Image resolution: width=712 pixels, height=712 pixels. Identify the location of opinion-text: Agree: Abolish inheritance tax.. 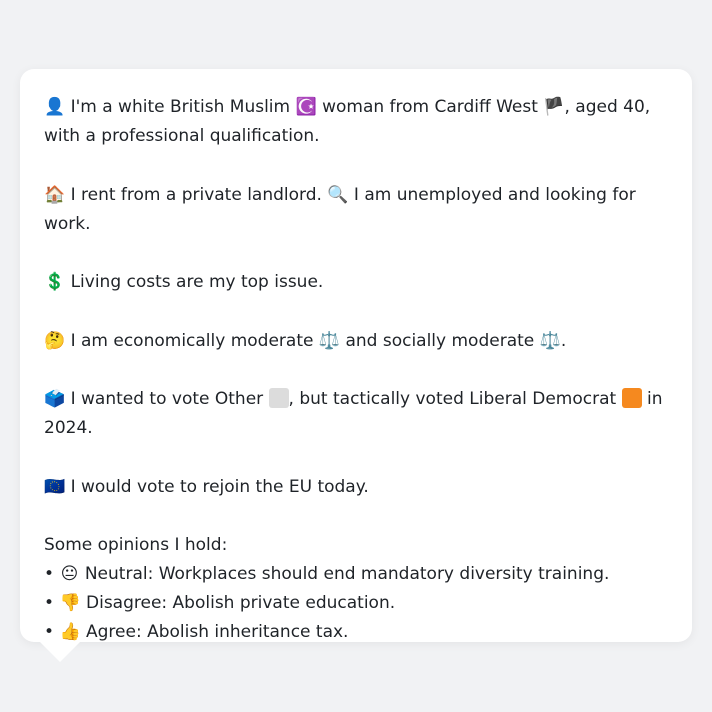
(214, 632).